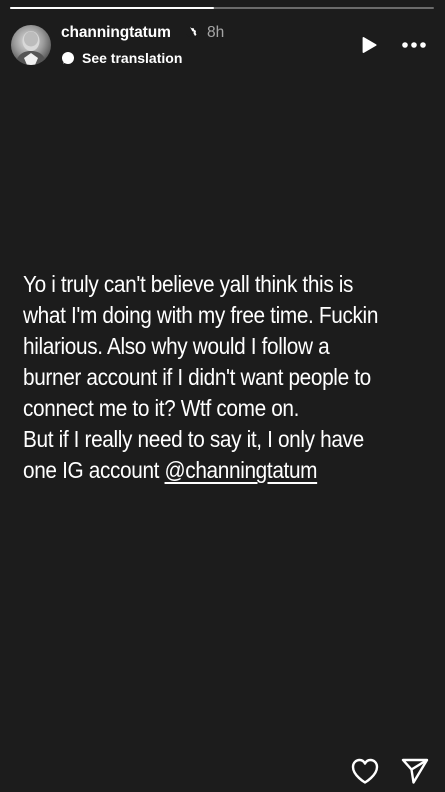 This screenshot has width=445, height=792. What do you see at coordinates (132, 58) in the screenshot?
I see `see-translation-label: See translation` at bounding box center [132, 58].